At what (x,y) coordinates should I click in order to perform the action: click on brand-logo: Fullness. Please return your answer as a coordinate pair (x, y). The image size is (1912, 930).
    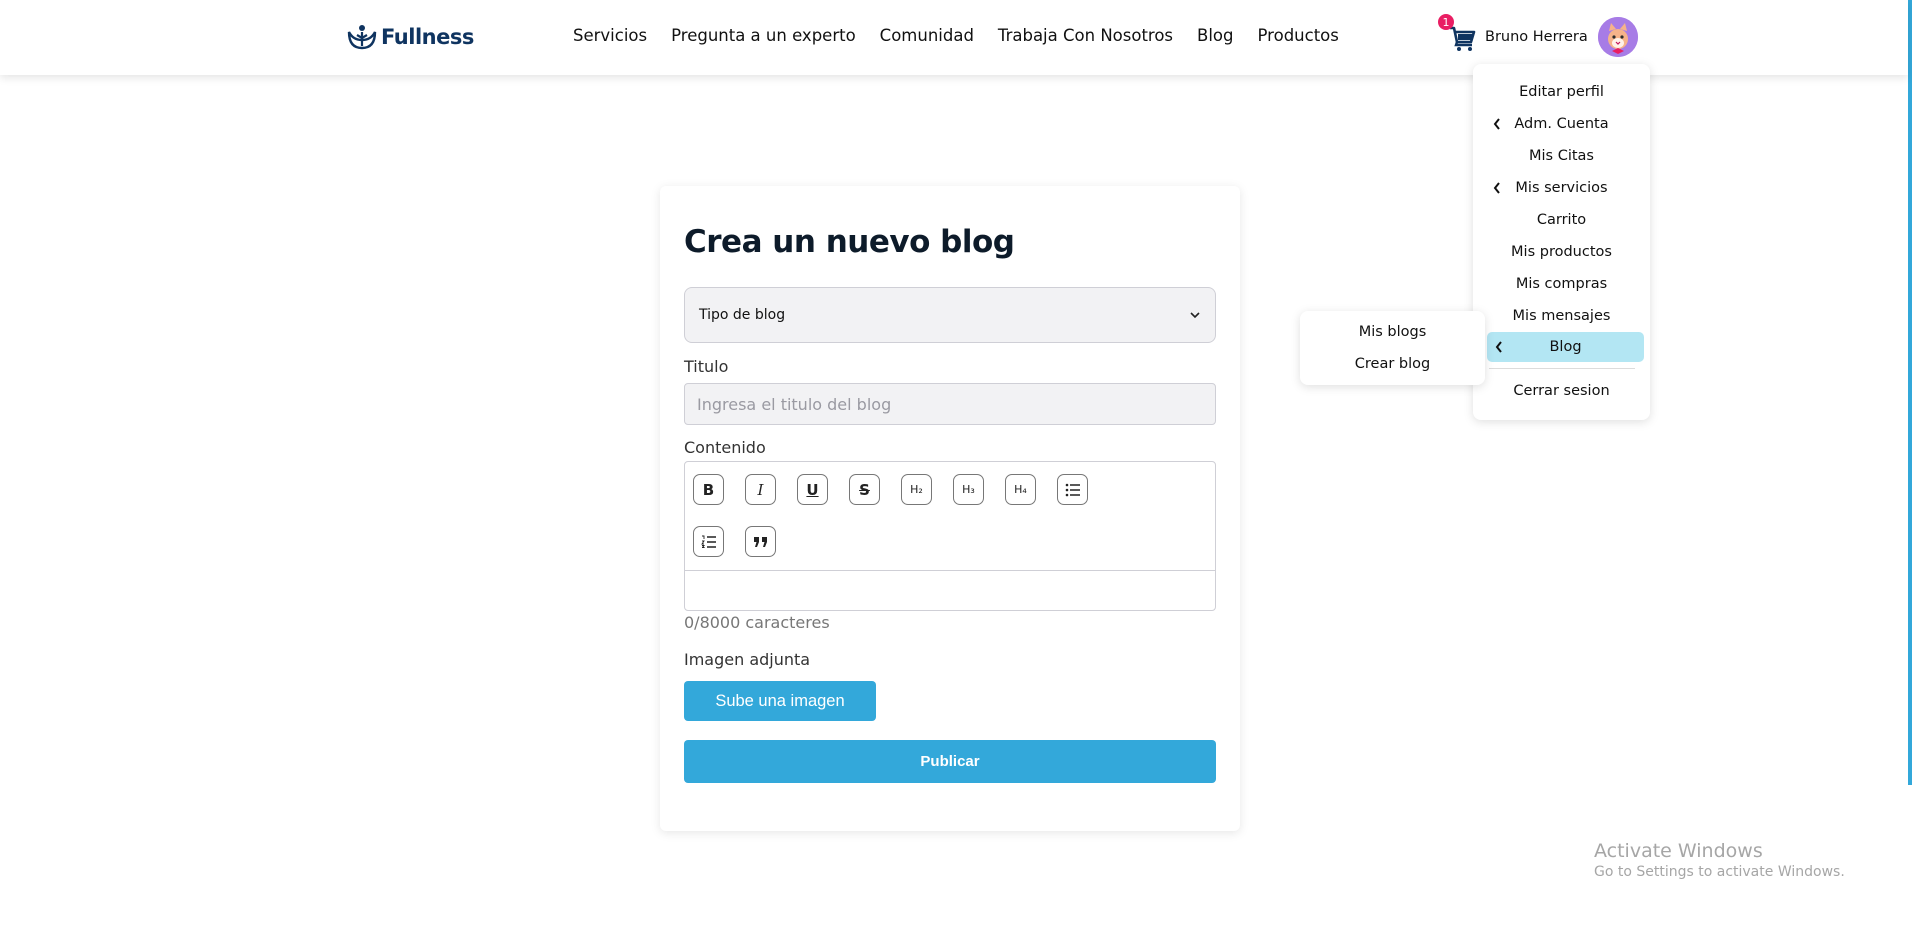
    Looking at the image, I should click on (409, 37).